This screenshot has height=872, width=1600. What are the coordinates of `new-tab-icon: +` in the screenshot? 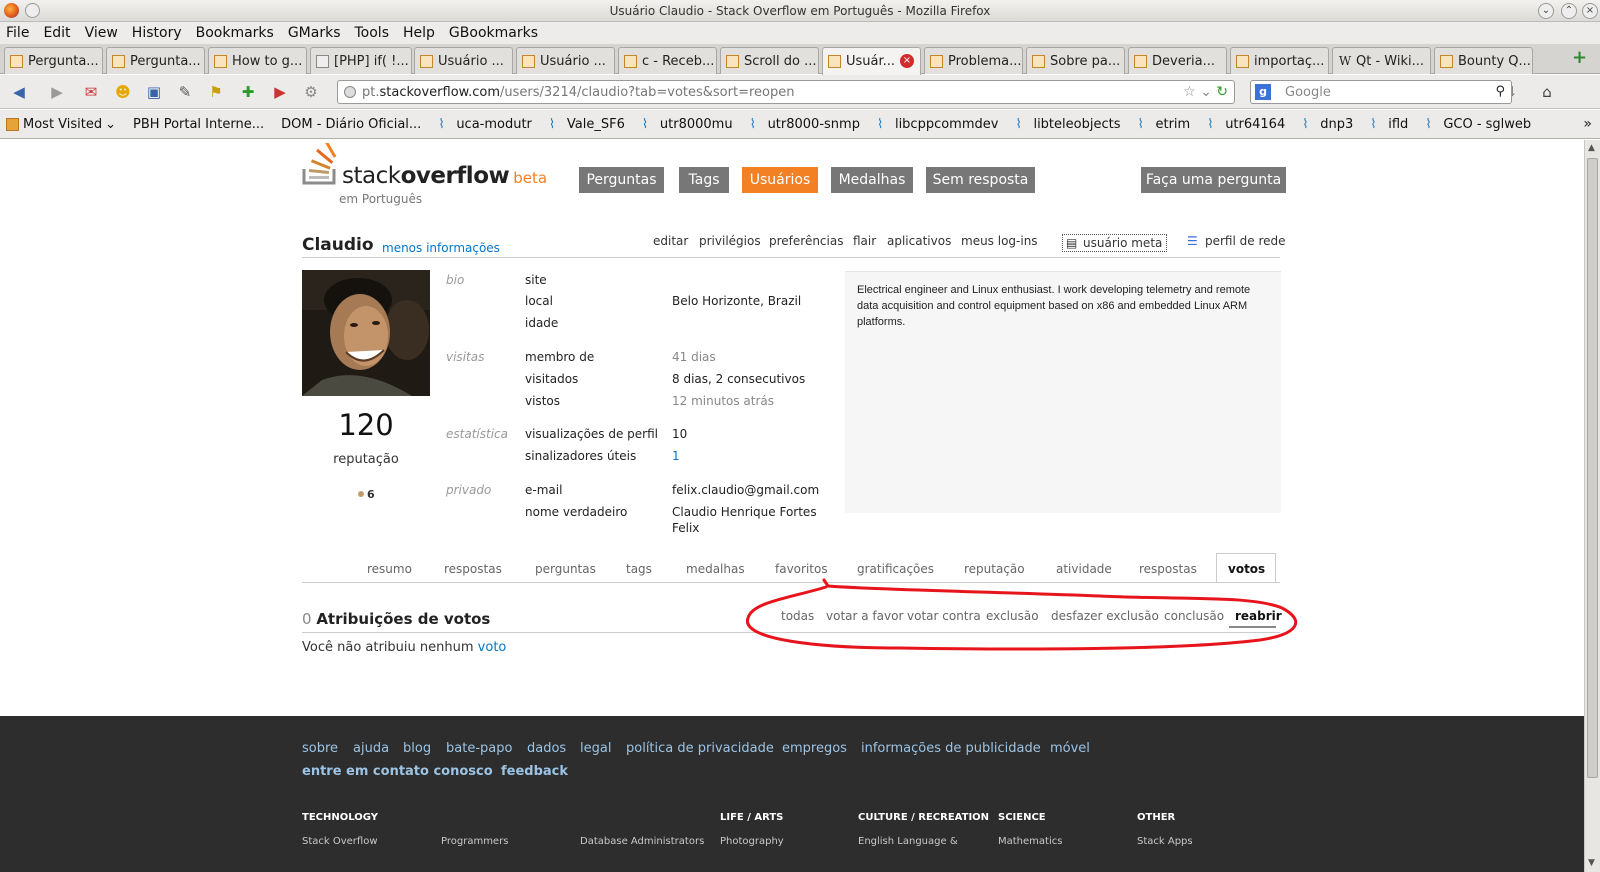 It's located at (1580, 58).